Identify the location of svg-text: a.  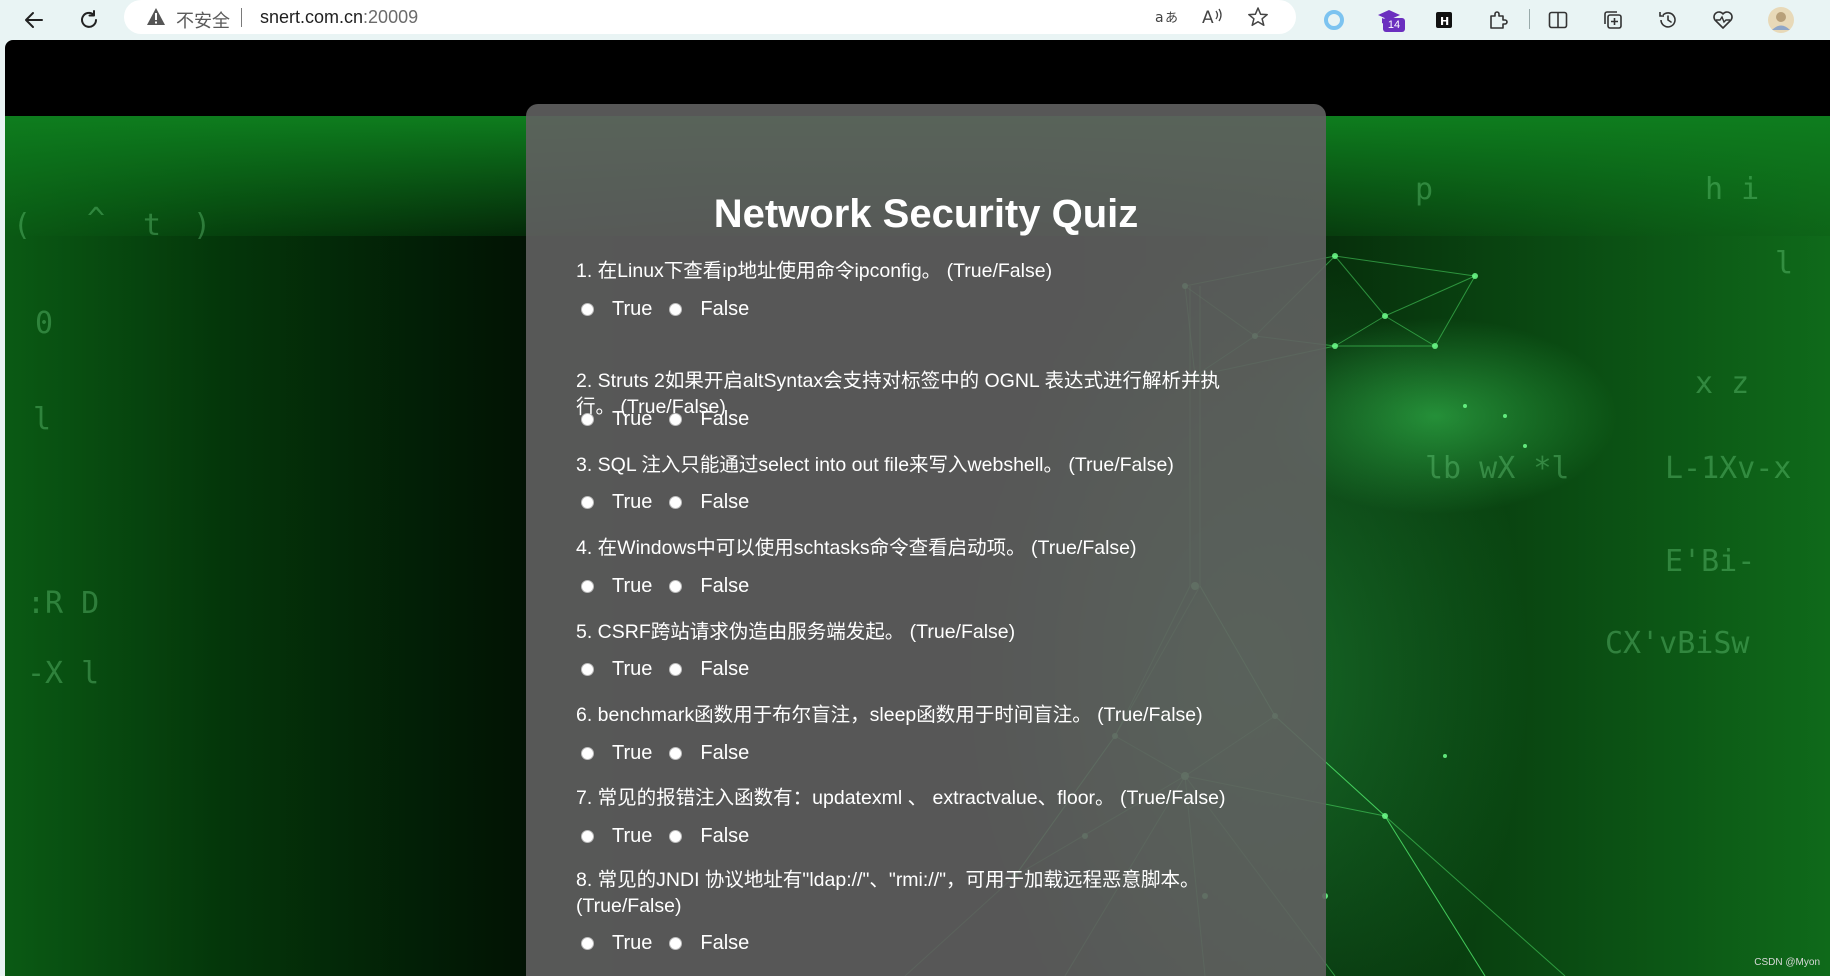
(1159, 18).